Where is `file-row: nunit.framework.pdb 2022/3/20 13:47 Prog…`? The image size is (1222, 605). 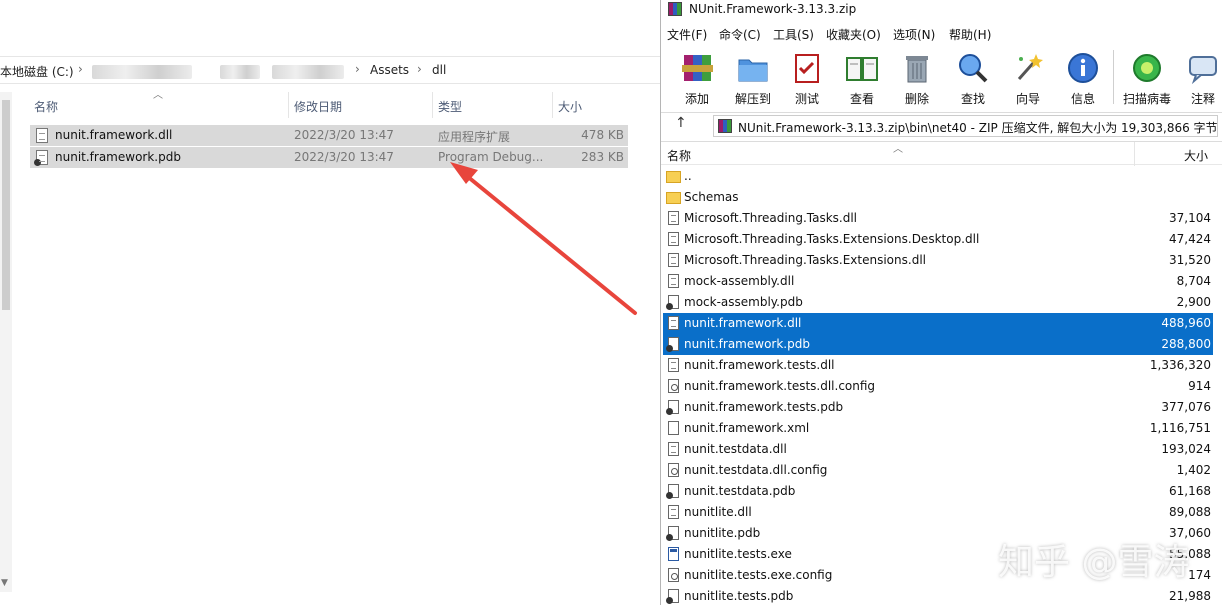 file-row: nunit.framework.pdb 2022/3/20 13:47 Prog… is located at coordinates (329, 157).